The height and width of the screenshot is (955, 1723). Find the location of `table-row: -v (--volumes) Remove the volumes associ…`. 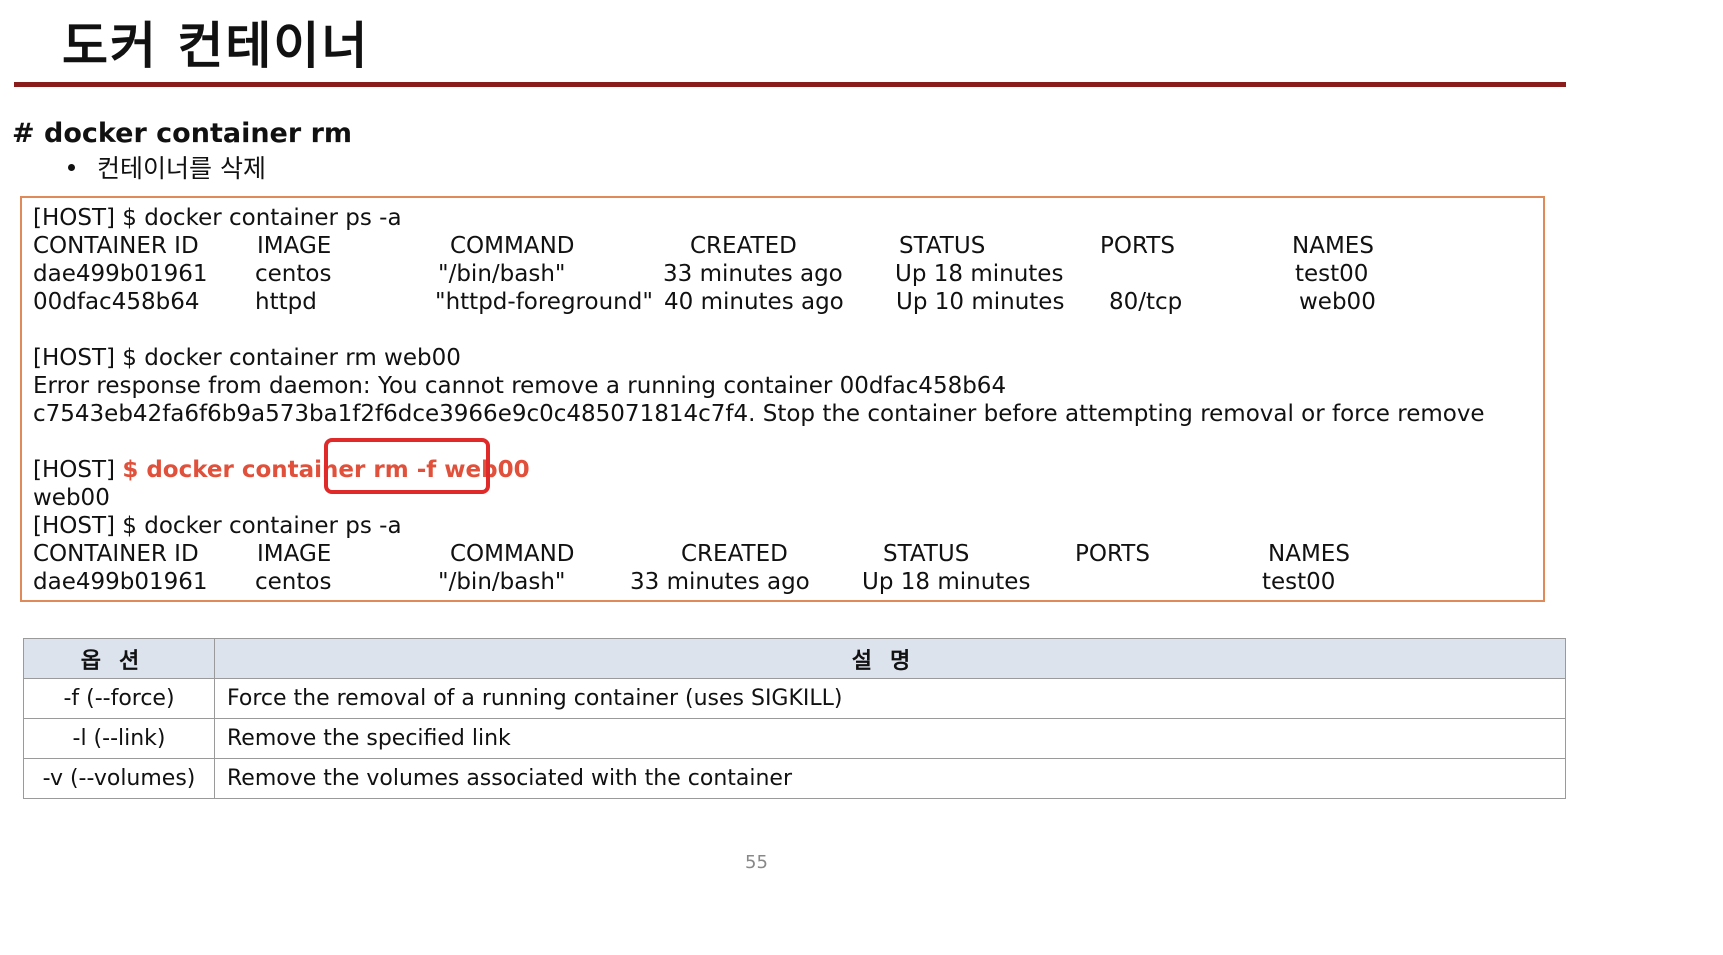

table-row: -v (--volumes) Remove the volumes associ… is located at coordinates (794, 778).